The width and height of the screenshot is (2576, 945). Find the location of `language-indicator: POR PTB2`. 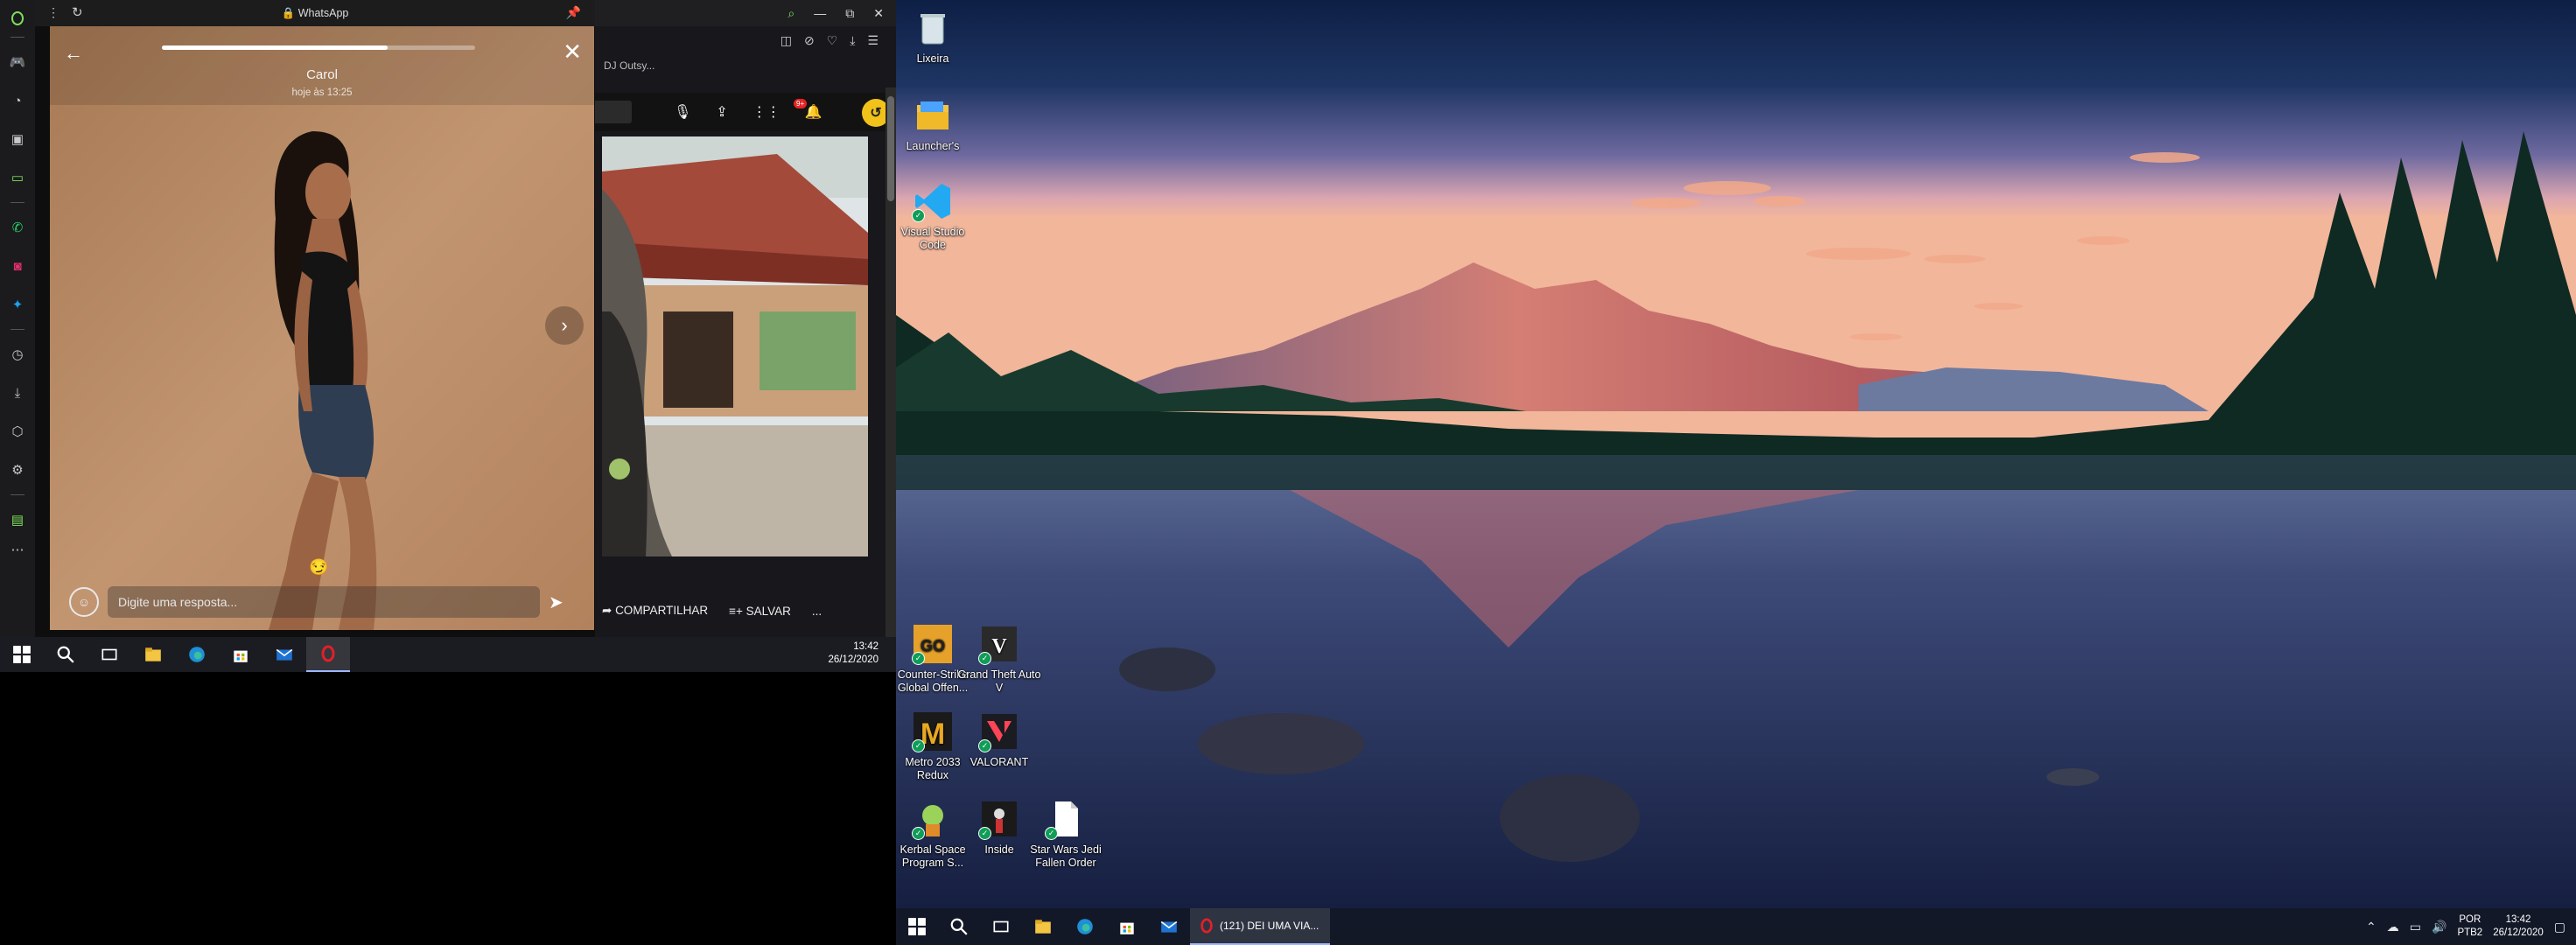

language-indicator: POR PTB2 is located at coordinates (2469, 927).